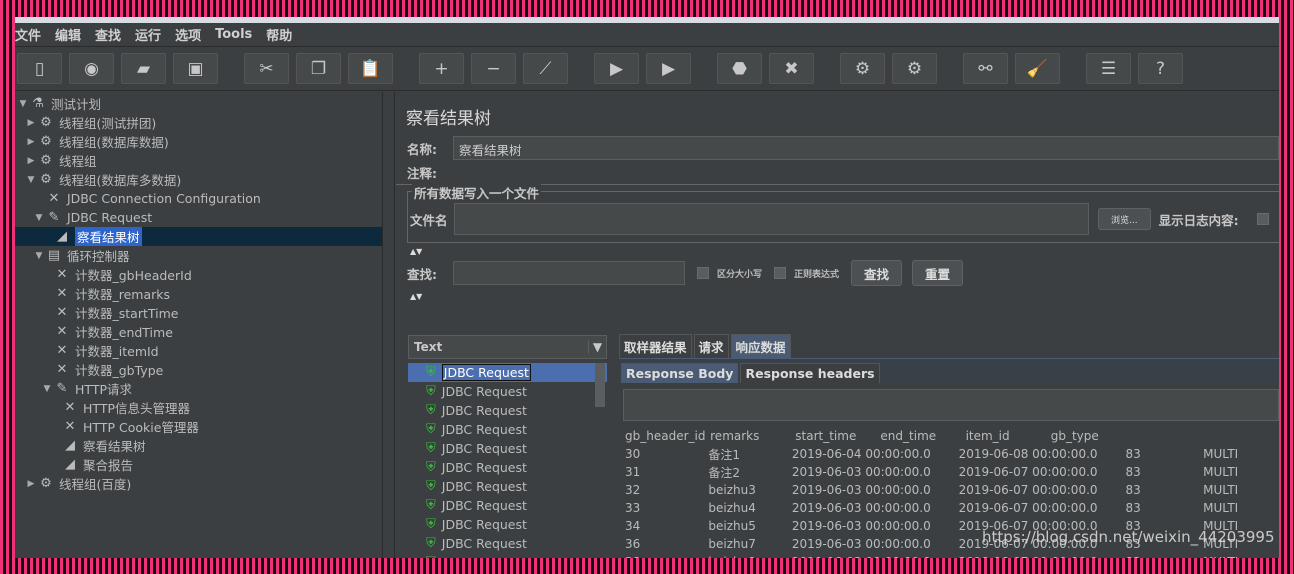  What do you see at coordinates (198, 122) in the screenshot?
I see `tree-item: ▶ ⚙ 线程组(测试拼团)` at bounding box center [198, 122].